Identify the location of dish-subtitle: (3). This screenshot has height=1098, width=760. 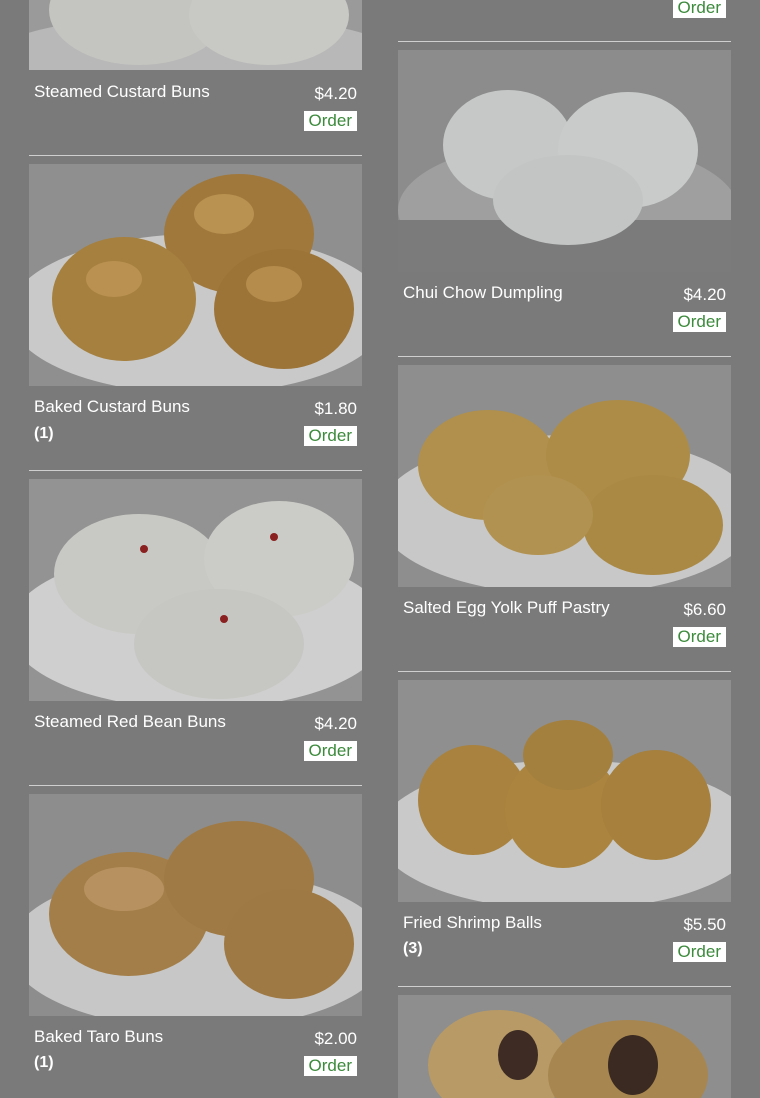
(413, 948).